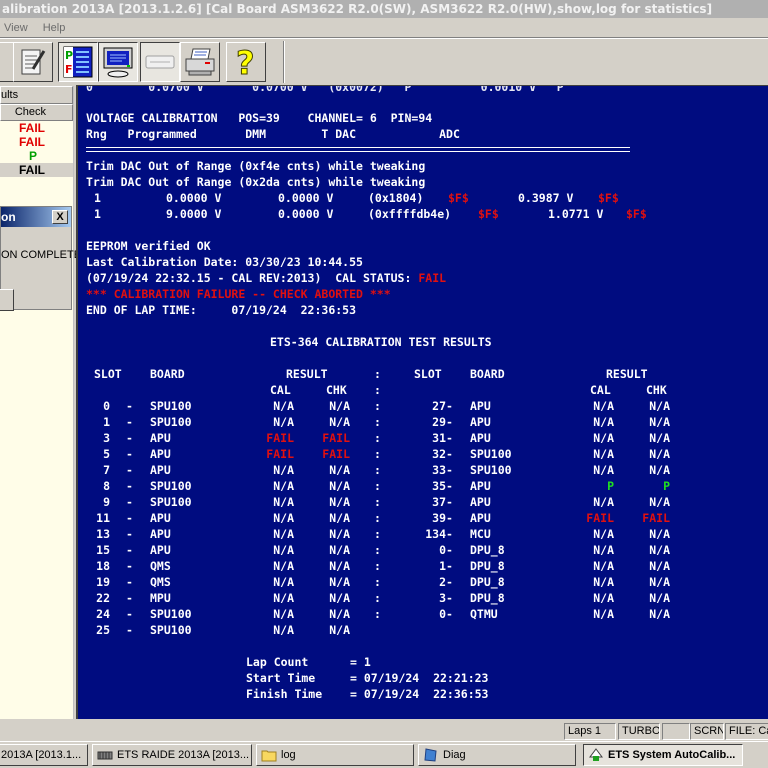  What do you see at coordinates (419, 694) in the screenshot?
I see `finish-time-value: = 07/19/24 22:36:53` at bounding box center [419, 694].